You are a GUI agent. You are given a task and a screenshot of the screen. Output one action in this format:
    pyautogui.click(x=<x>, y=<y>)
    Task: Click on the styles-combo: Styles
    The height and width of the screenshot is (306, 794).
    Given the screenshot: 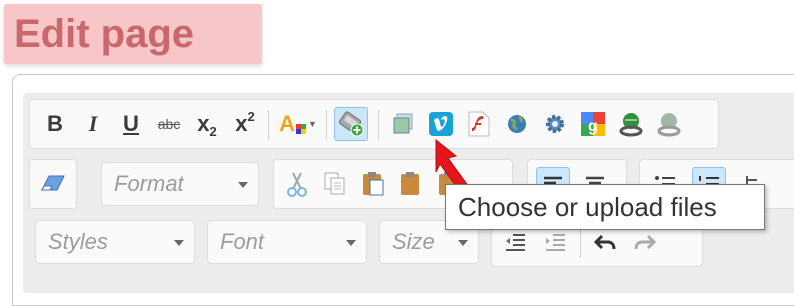 What is the action you would take?
    pyautogui.click(x=115, y=242)
    